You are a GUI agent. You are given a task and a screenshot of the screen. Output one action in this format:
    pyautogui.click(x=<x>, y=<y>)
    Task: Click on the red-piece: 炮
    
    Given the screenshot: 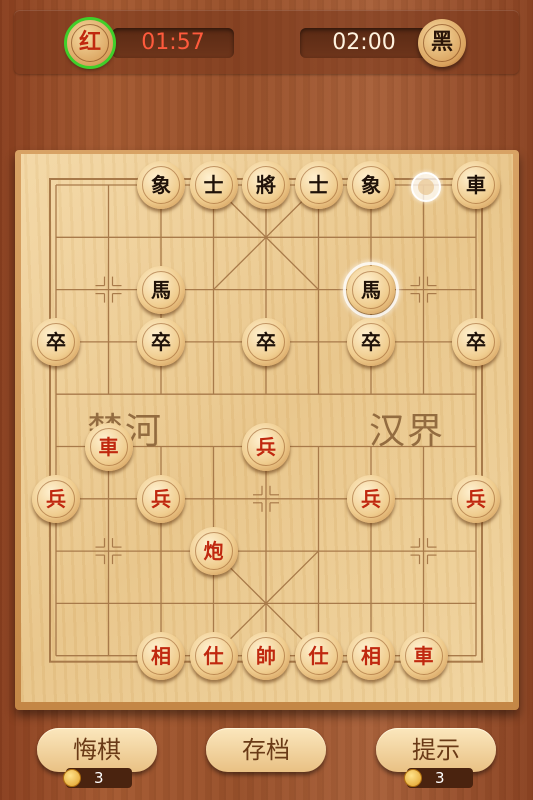 What is the action you would take?
    pyautogui.click(x=213, y=551)
    